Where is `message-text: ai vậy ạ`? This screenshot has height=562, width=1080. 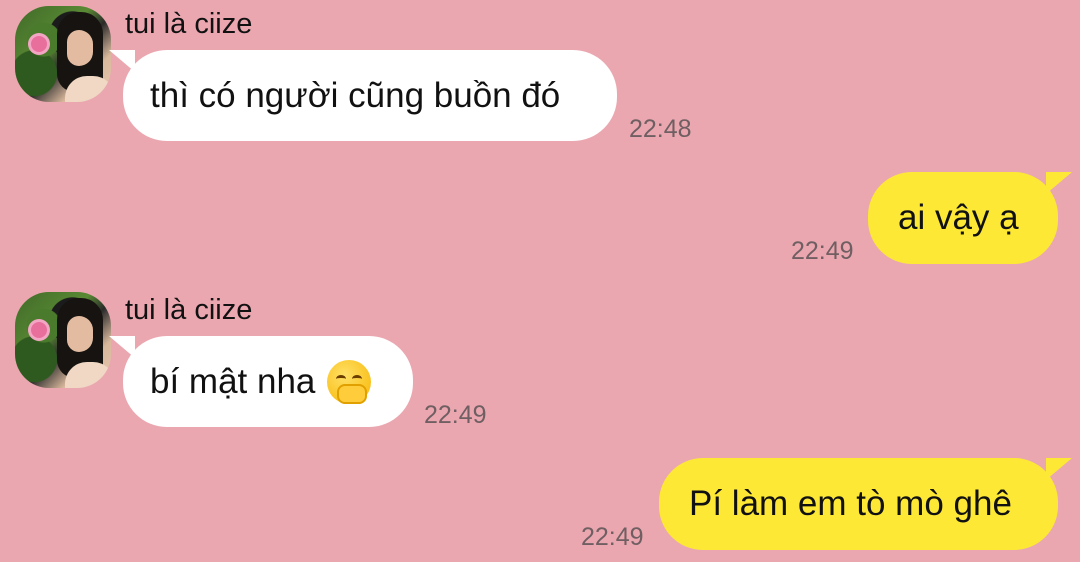 message-text: ai vậy ạ is located at coordinates (958, 217).